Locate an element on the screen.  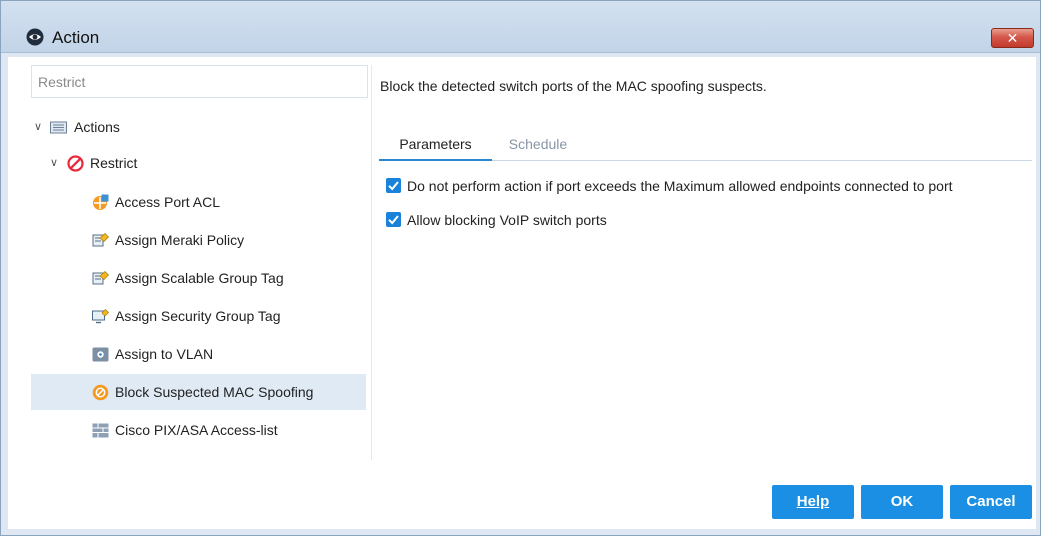
tab-parameters: Parameters is located at coordinates (435, 146).